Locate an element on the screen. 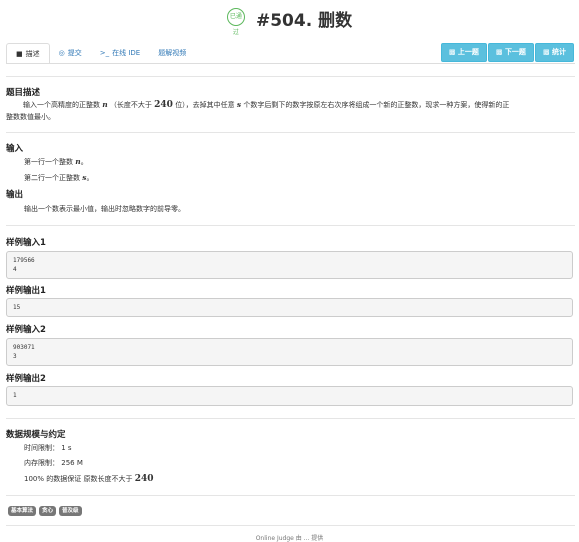 Image resolution: width=579 pixels, height=542 pixels. terminal-icon: >_ is located at coordinates (104, 53).